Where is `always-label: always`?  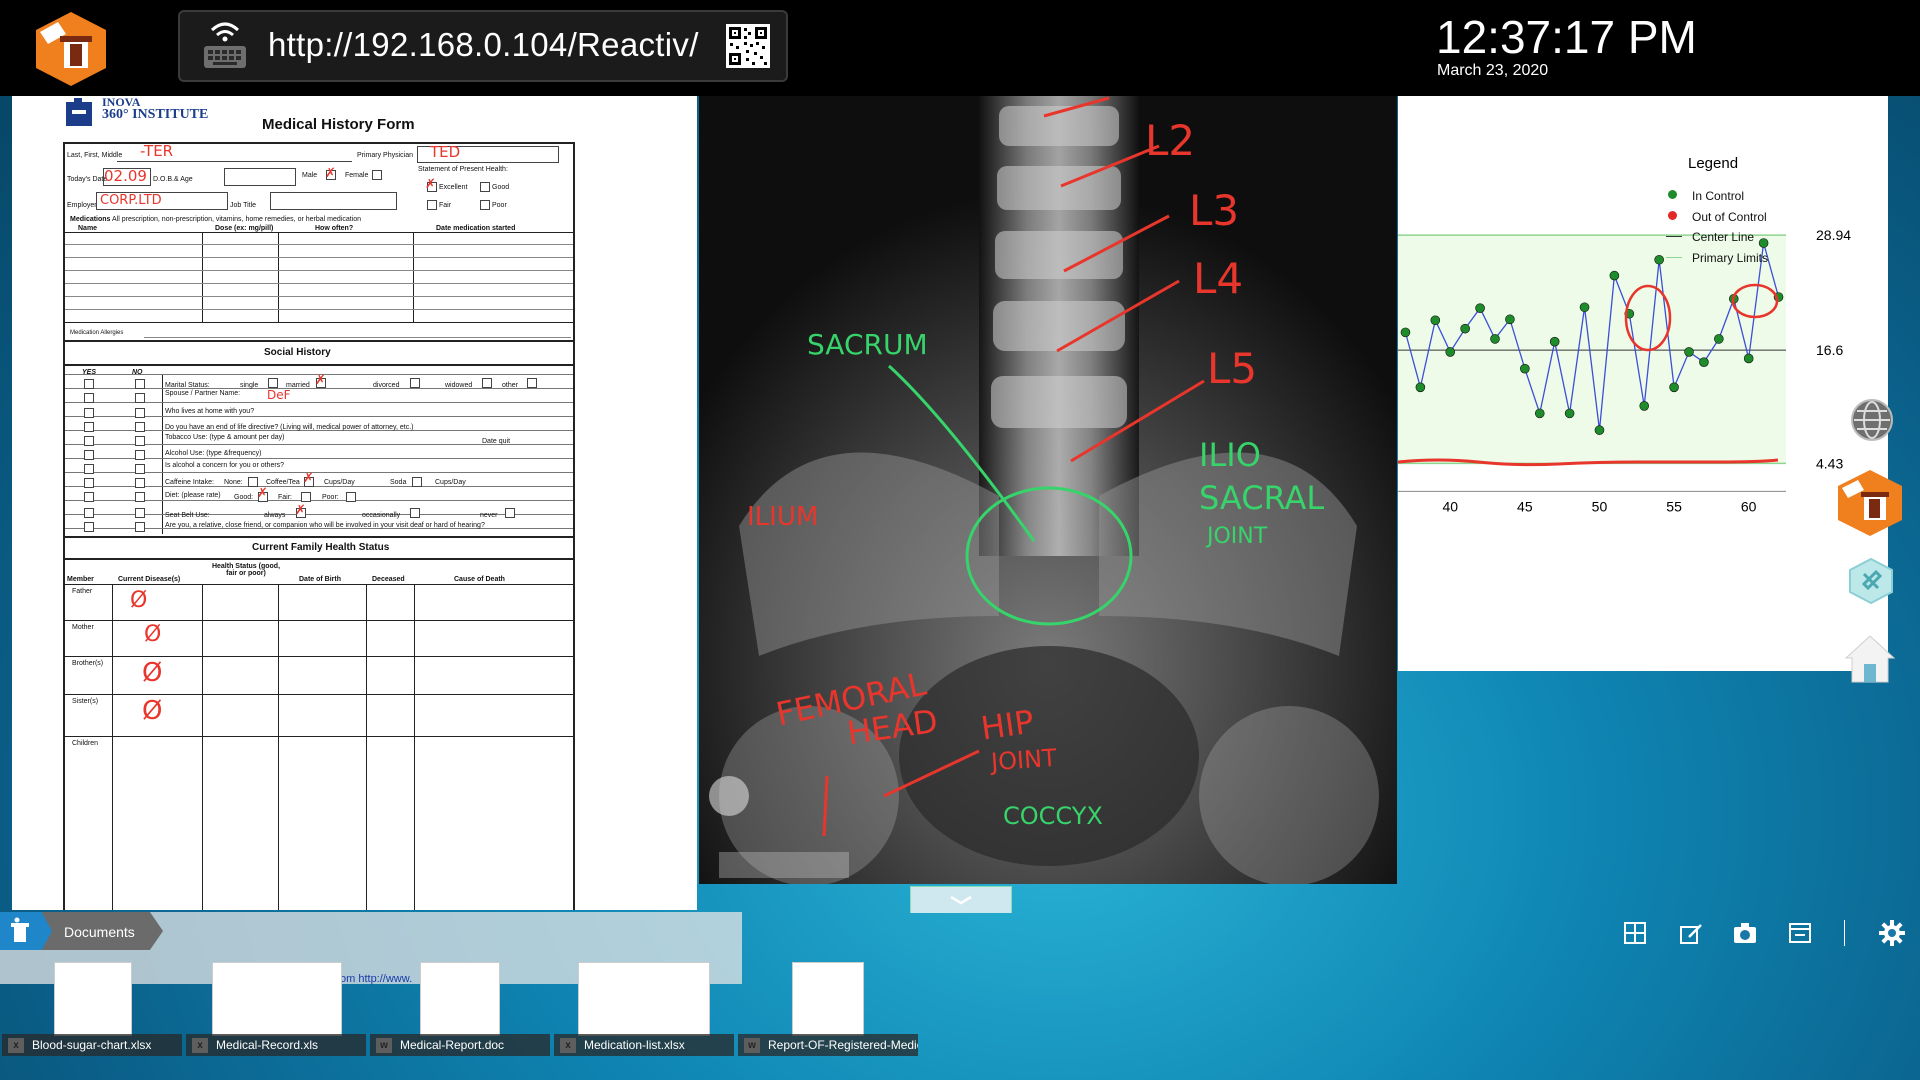 always-label: always is located at coordinates (275, 515).